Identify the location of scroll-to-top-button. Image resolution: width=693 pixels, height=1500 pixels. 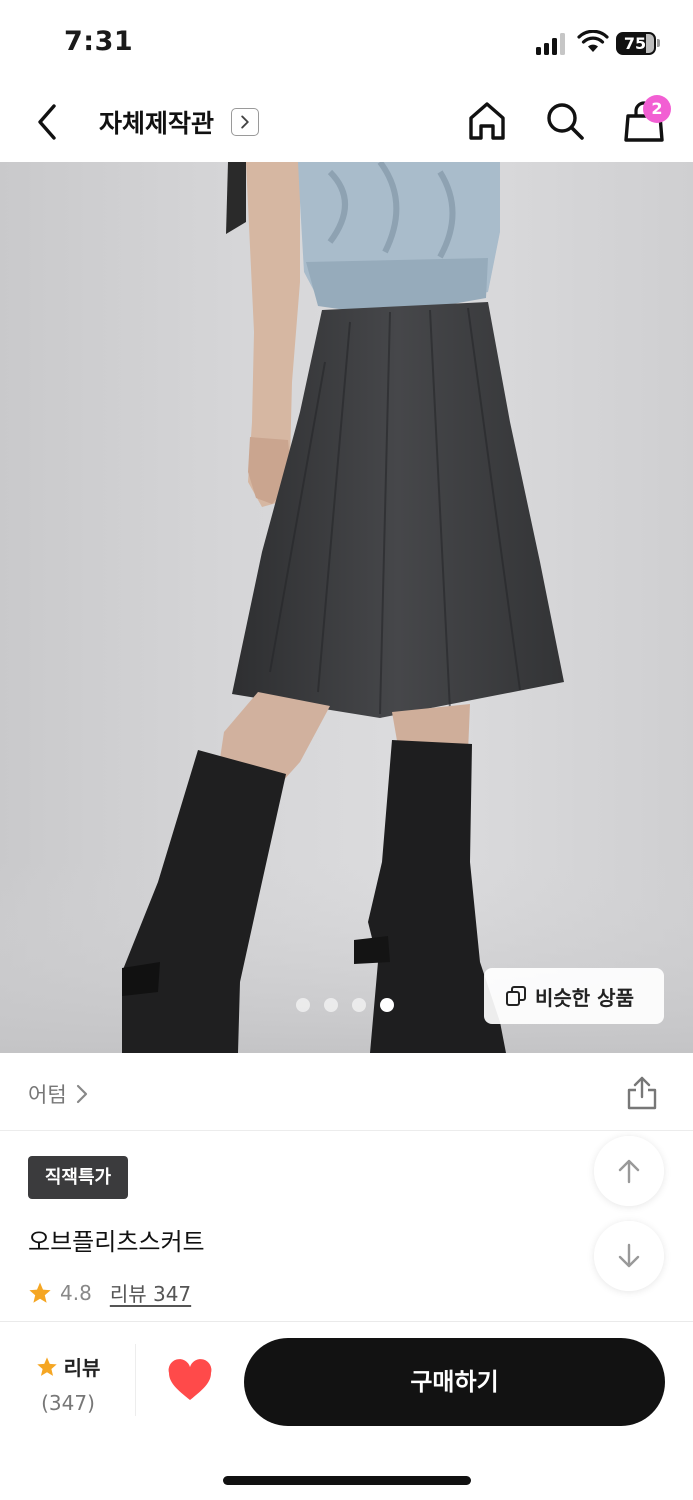
(629, 1171).